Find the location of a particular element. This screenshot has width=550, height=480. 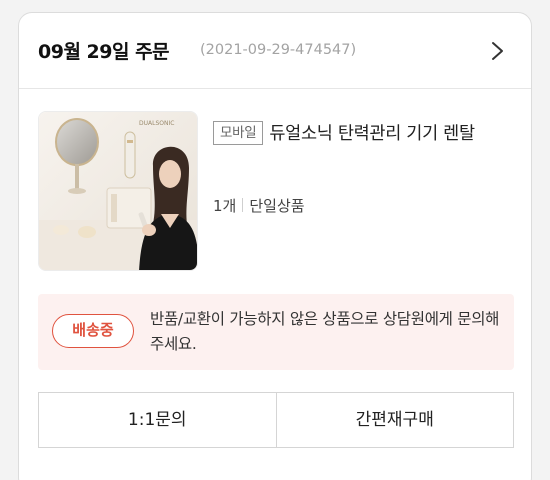

meta-divider is located at coordinates (243, 205).